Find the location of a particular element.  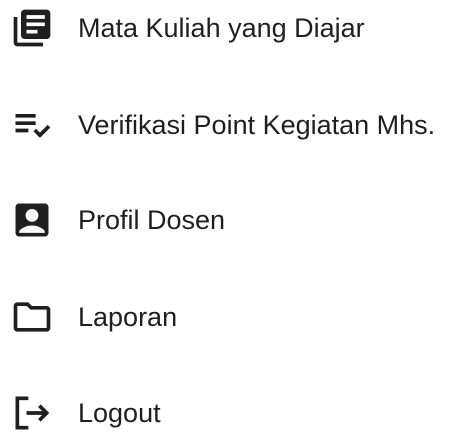

menu-item-verifikasi-point: Verifikasi Point Kegiatan Mhs. is located at coordinates (225, 125).